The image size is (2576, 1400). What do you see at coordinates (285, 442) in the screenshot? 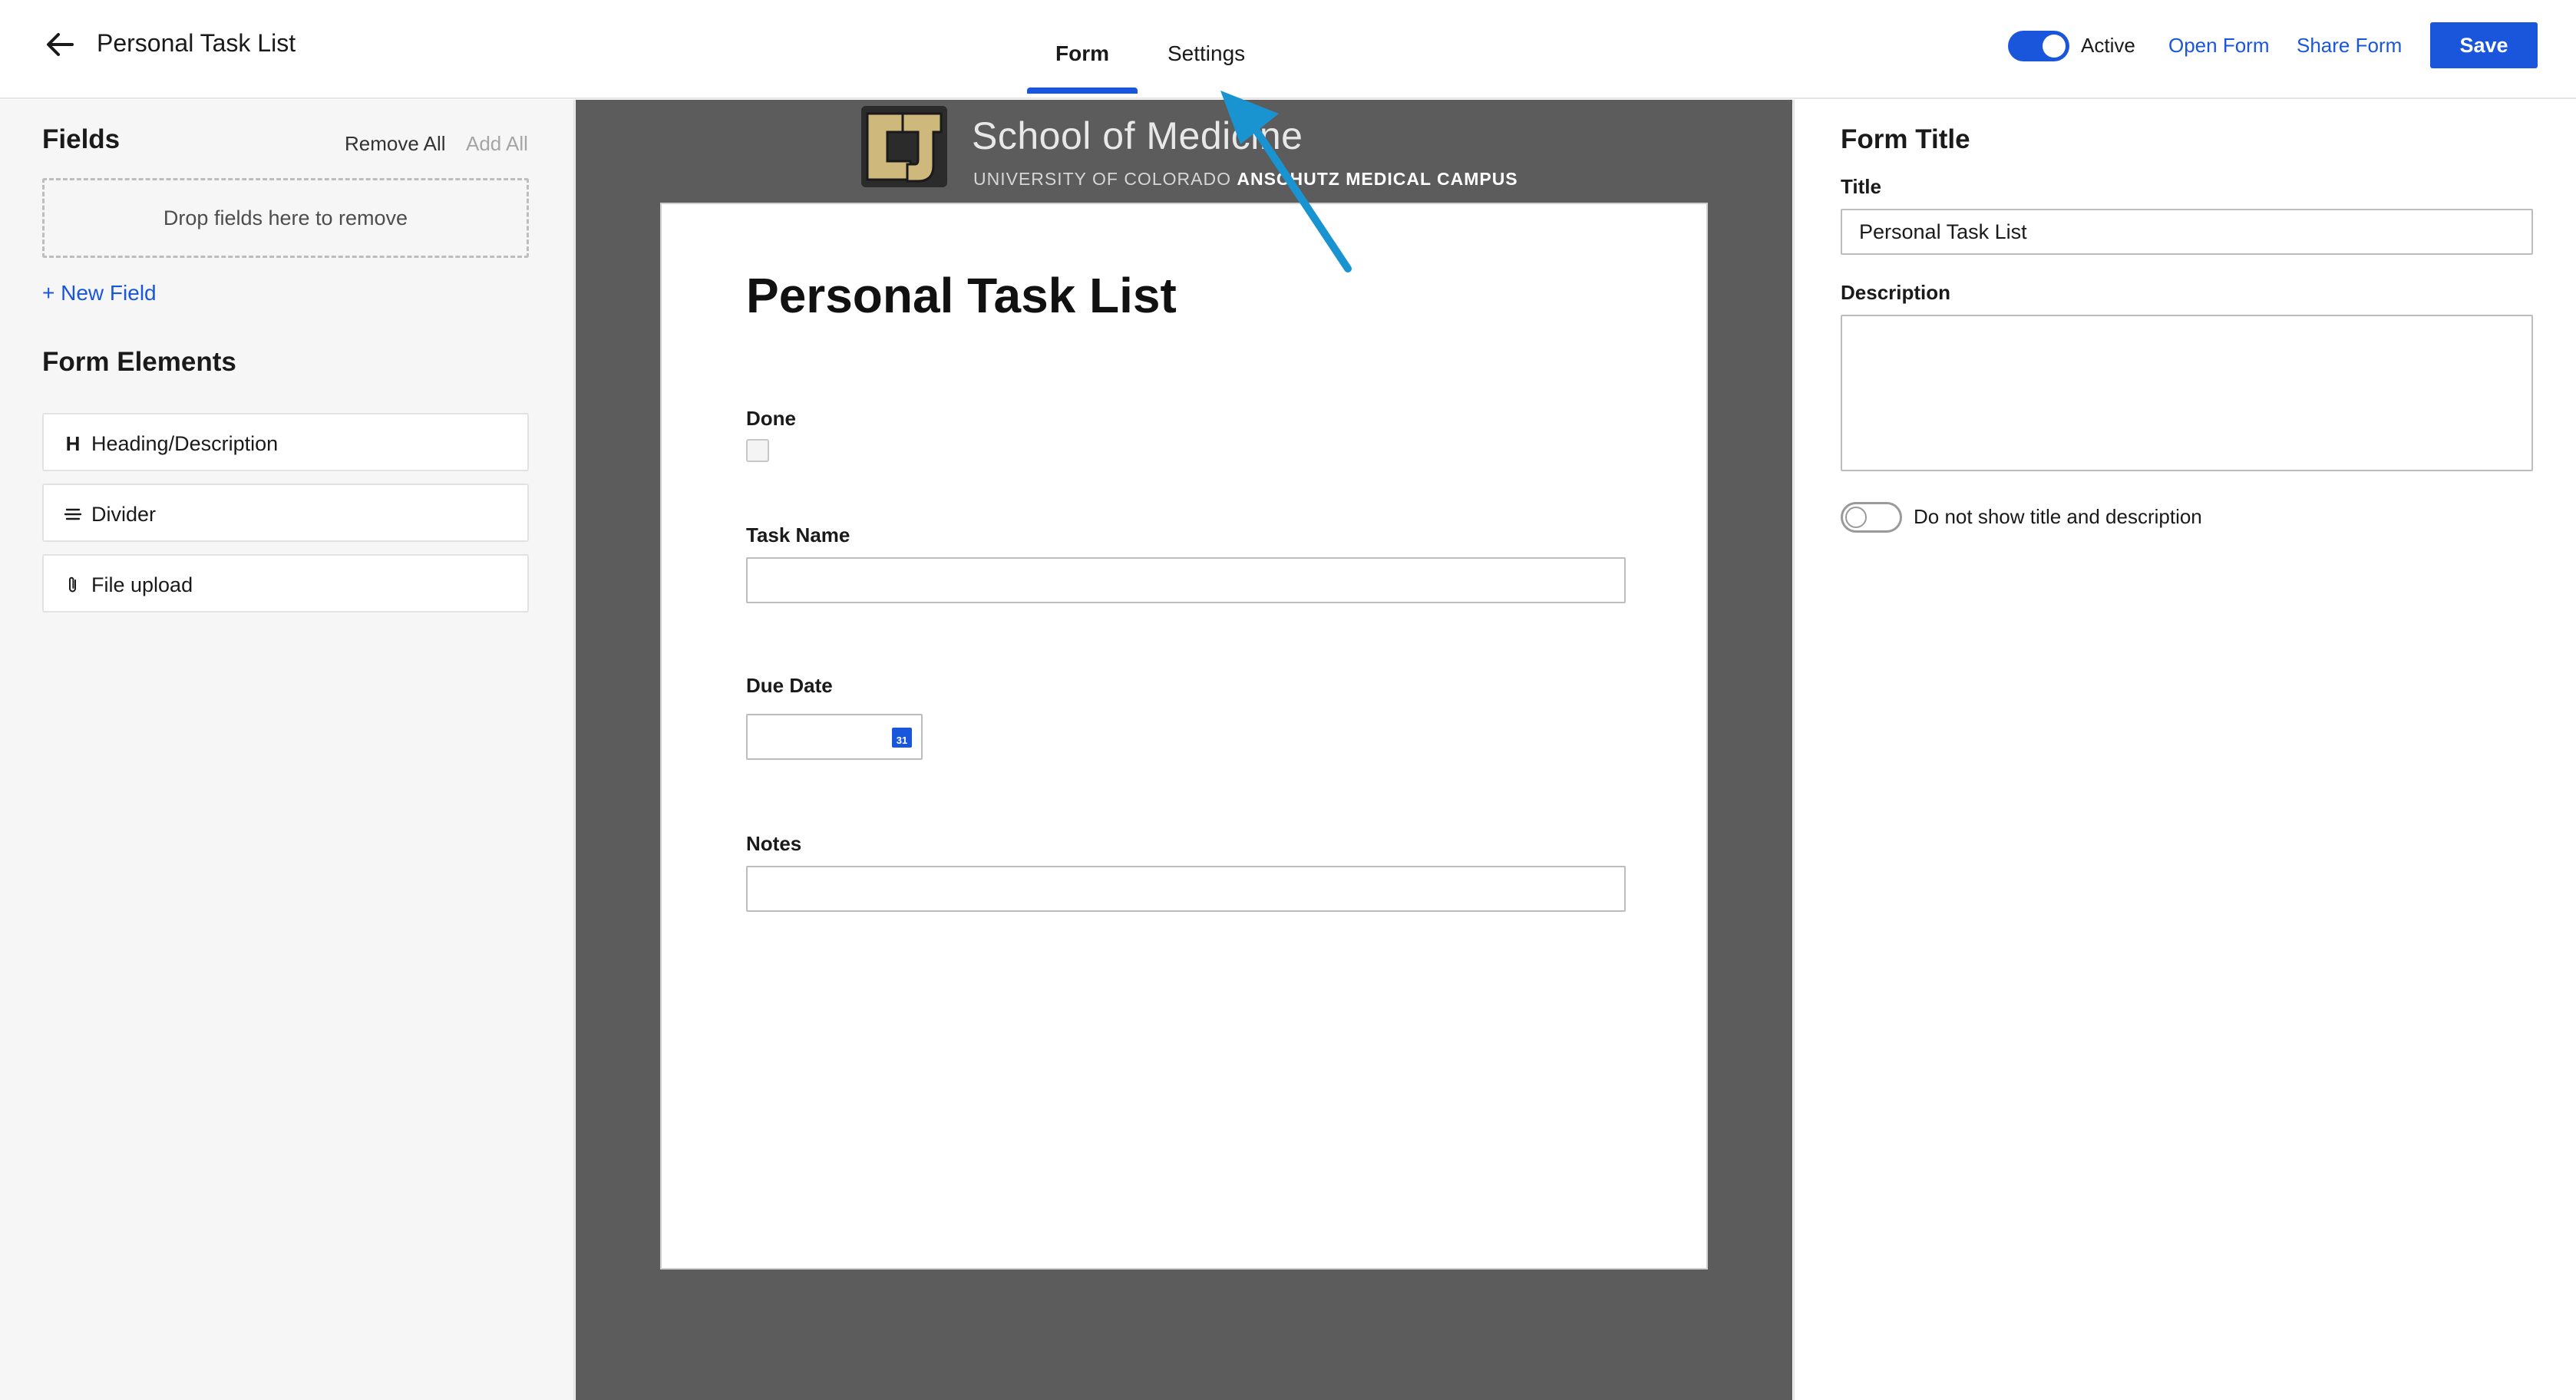
I see `element-heading-description: H Heading/Description` at bounding box center [285, 442].